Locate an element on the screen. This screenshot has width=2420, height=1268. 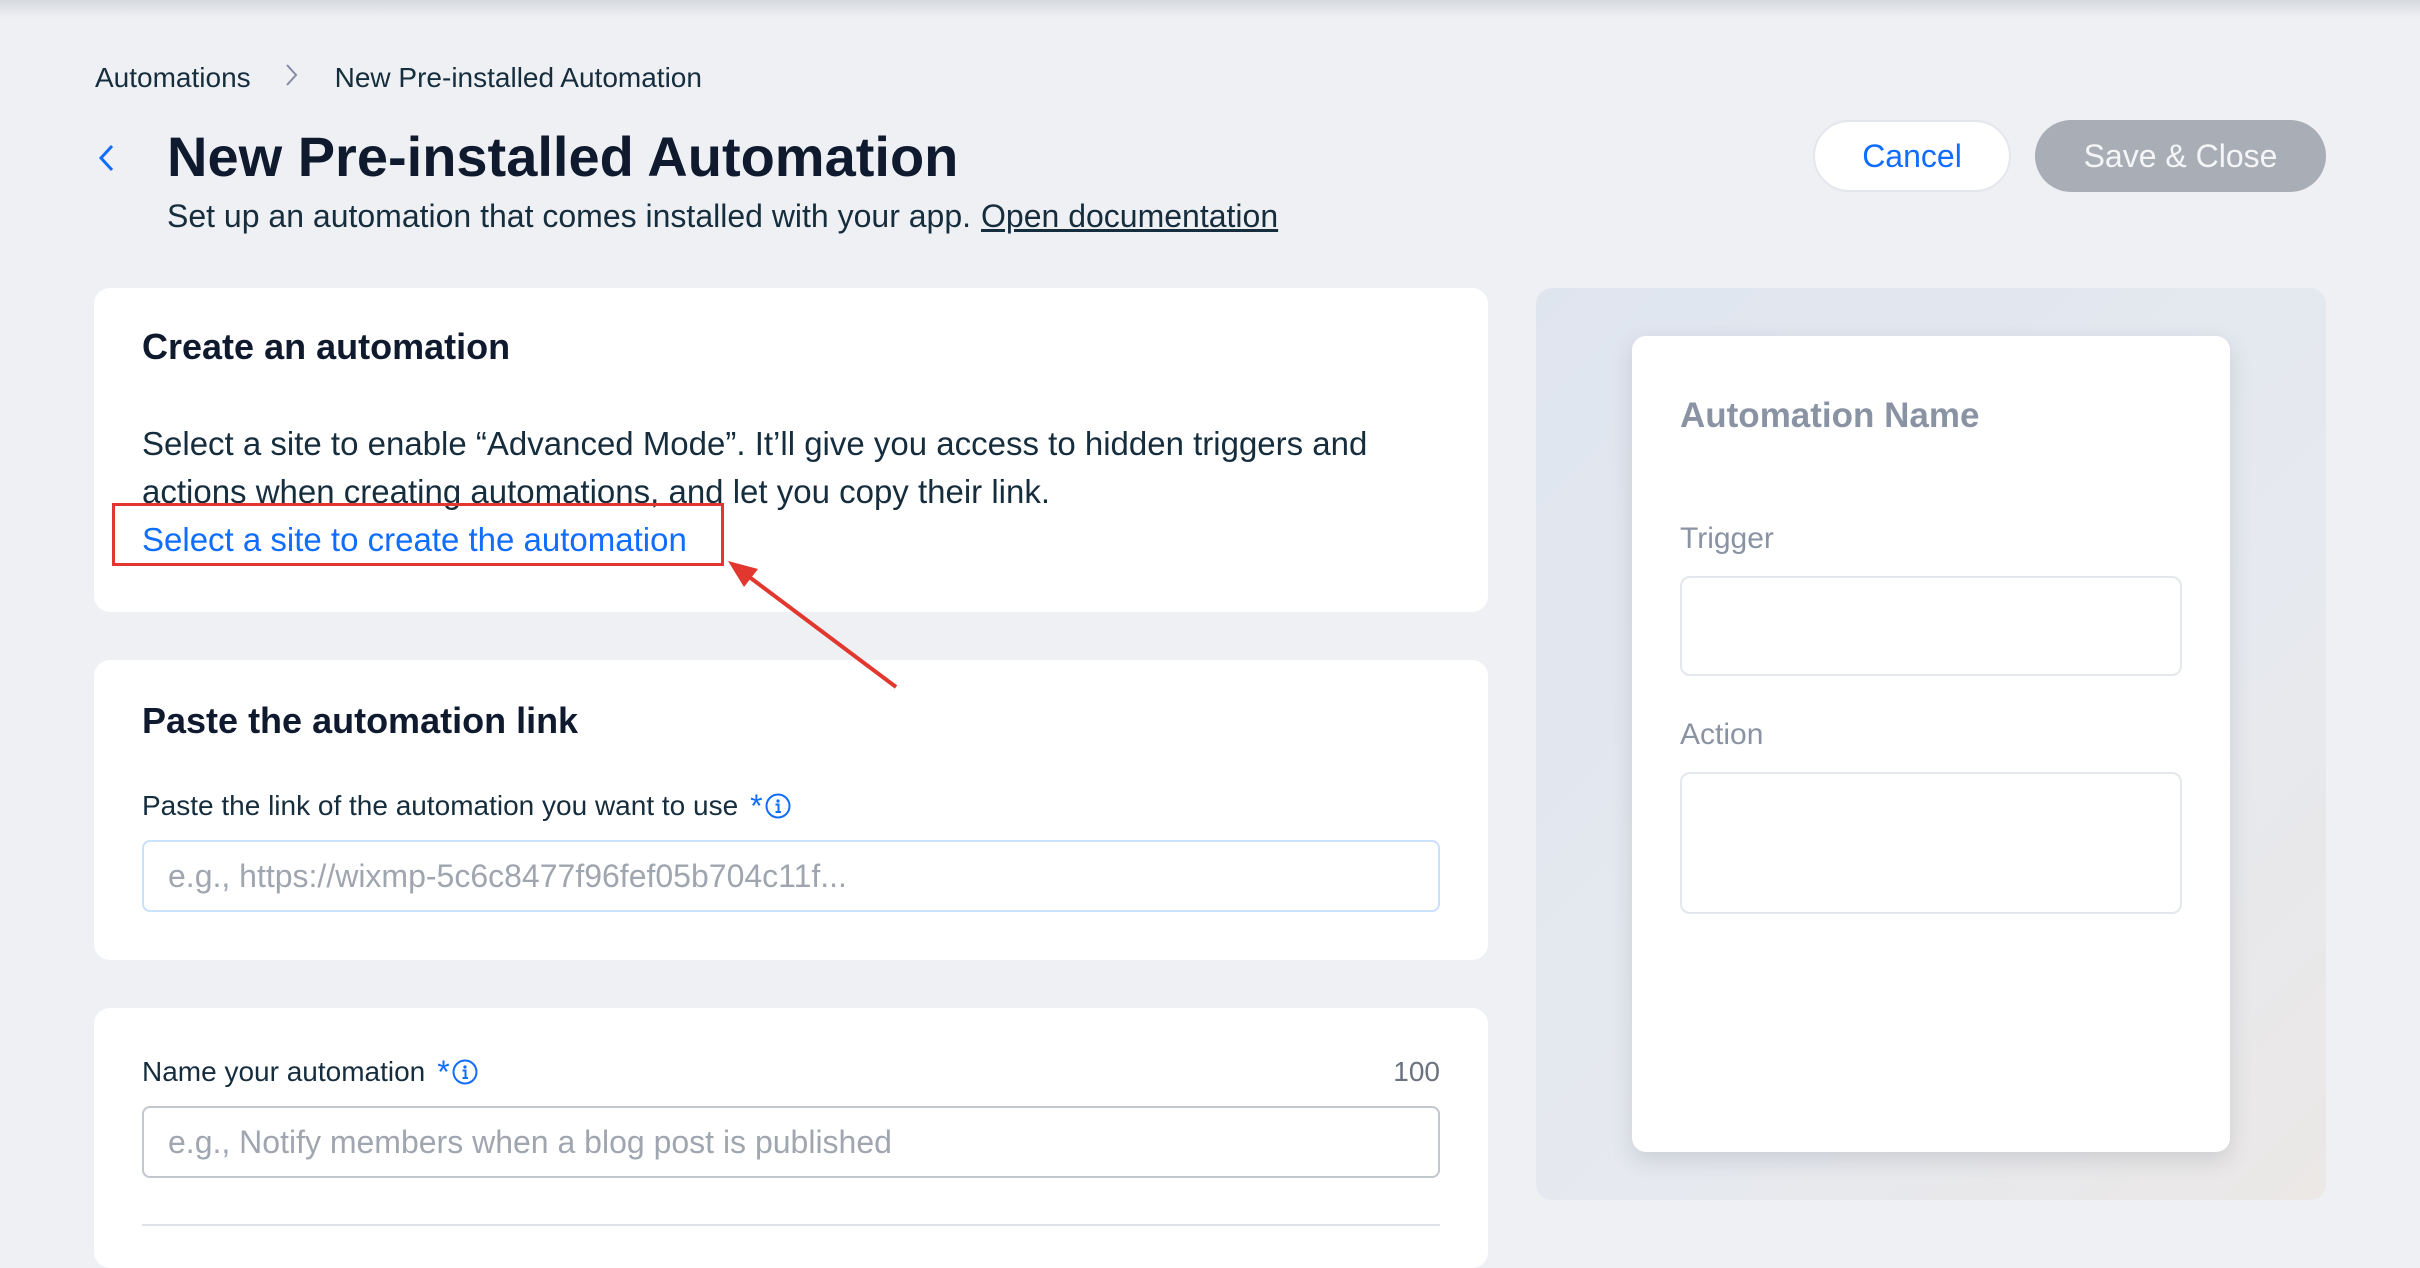
top-shadow is located at coordinates (1210, 9).